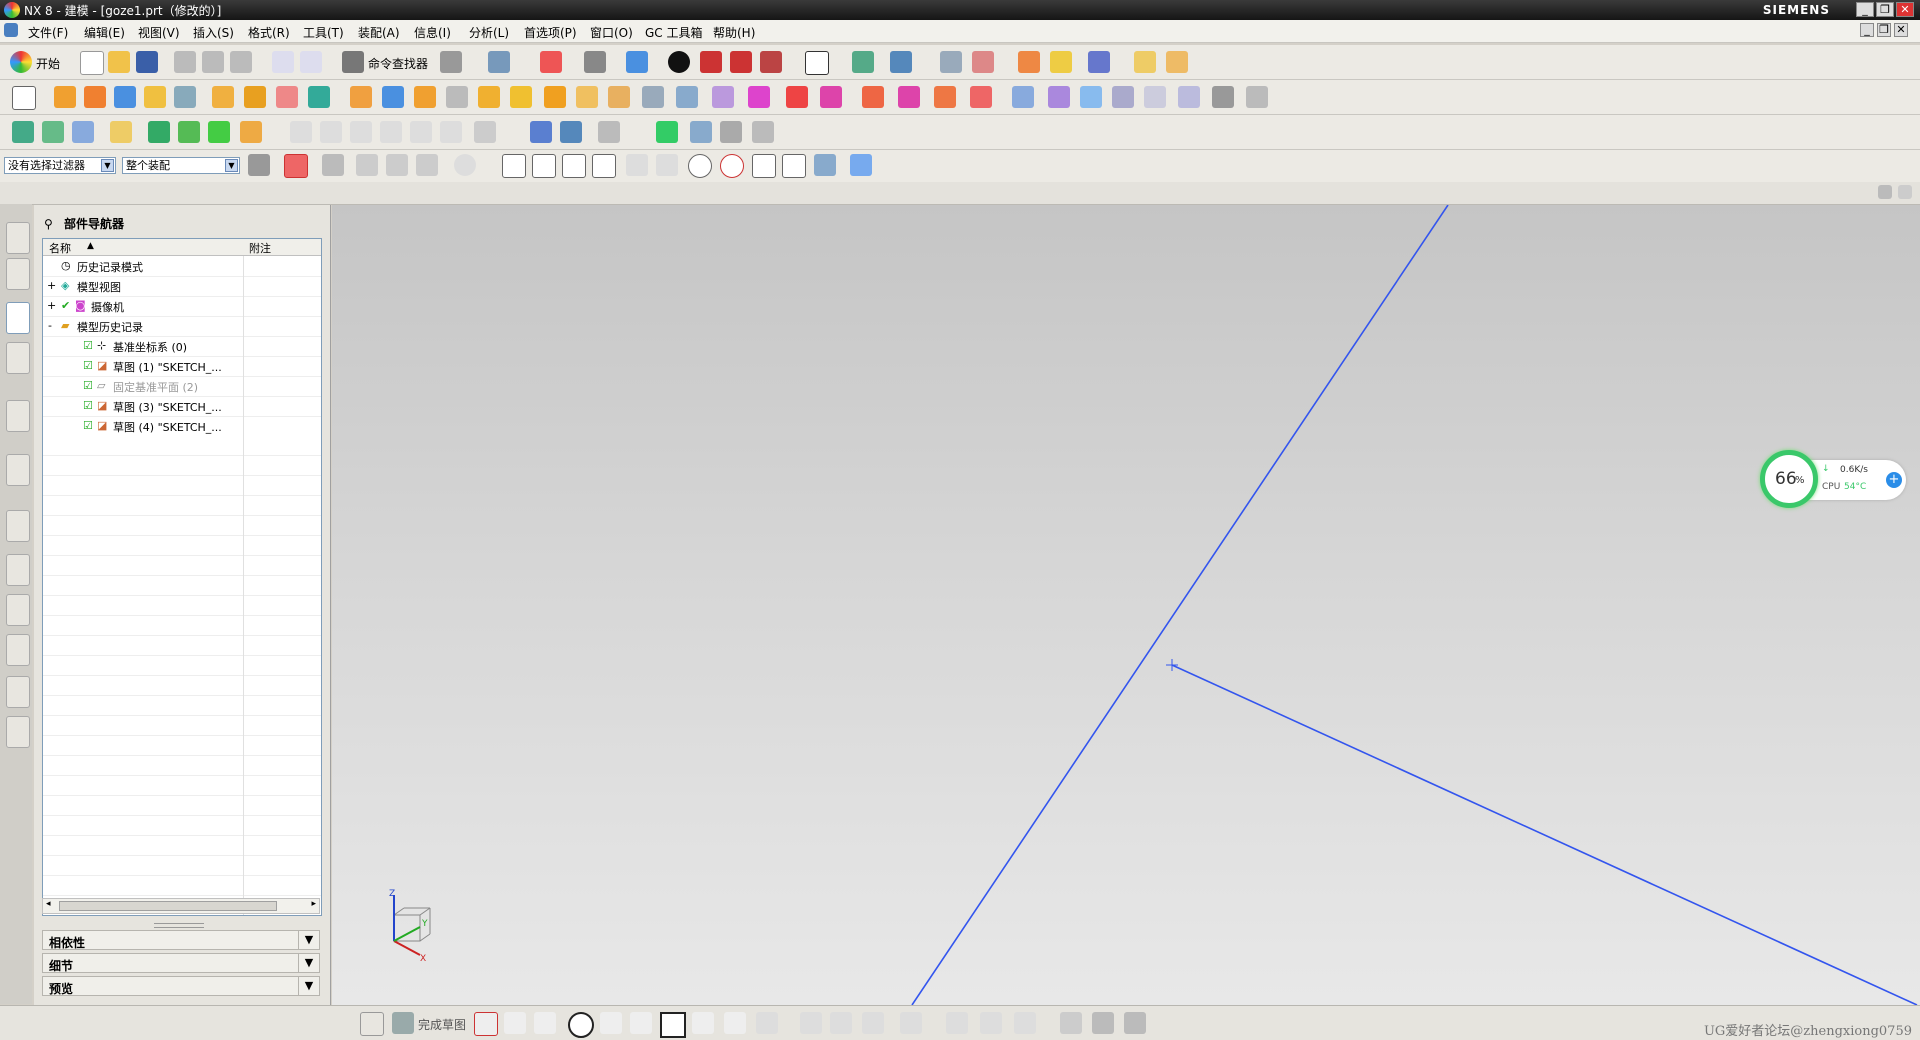  Describe the element at coordinates (182, 266) in the screenshot. I see `tree-row-history-mode: ◷ 历史记录模式` at that location.